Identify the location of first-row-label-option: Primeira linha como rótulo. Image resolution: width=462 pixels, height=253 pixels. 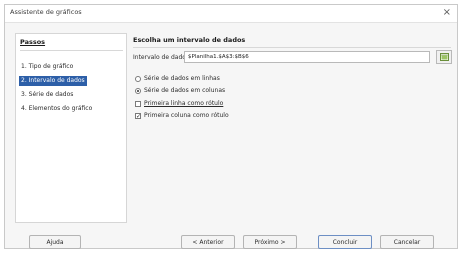
(179, 103).